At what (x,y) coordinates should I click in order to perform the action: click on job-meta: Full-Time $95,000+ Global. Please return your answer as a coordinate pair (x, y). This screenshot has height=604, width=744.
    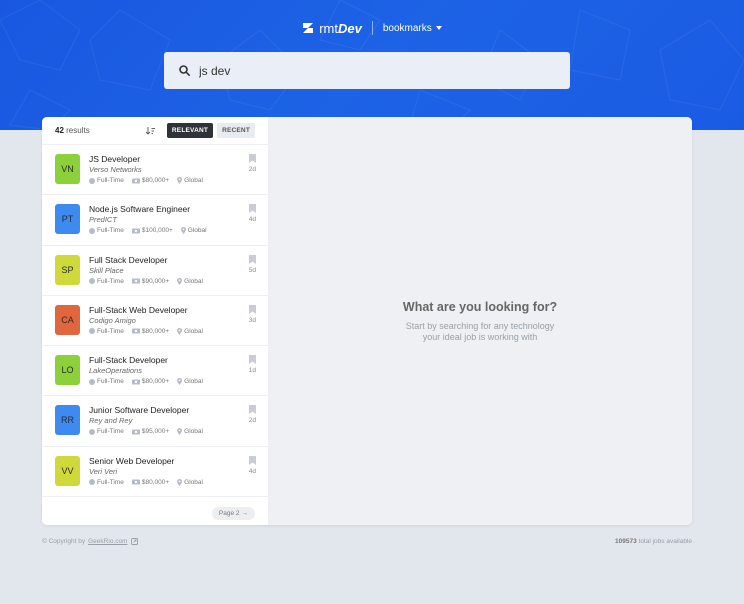
    Looking at the image, I should click on (146, 432).